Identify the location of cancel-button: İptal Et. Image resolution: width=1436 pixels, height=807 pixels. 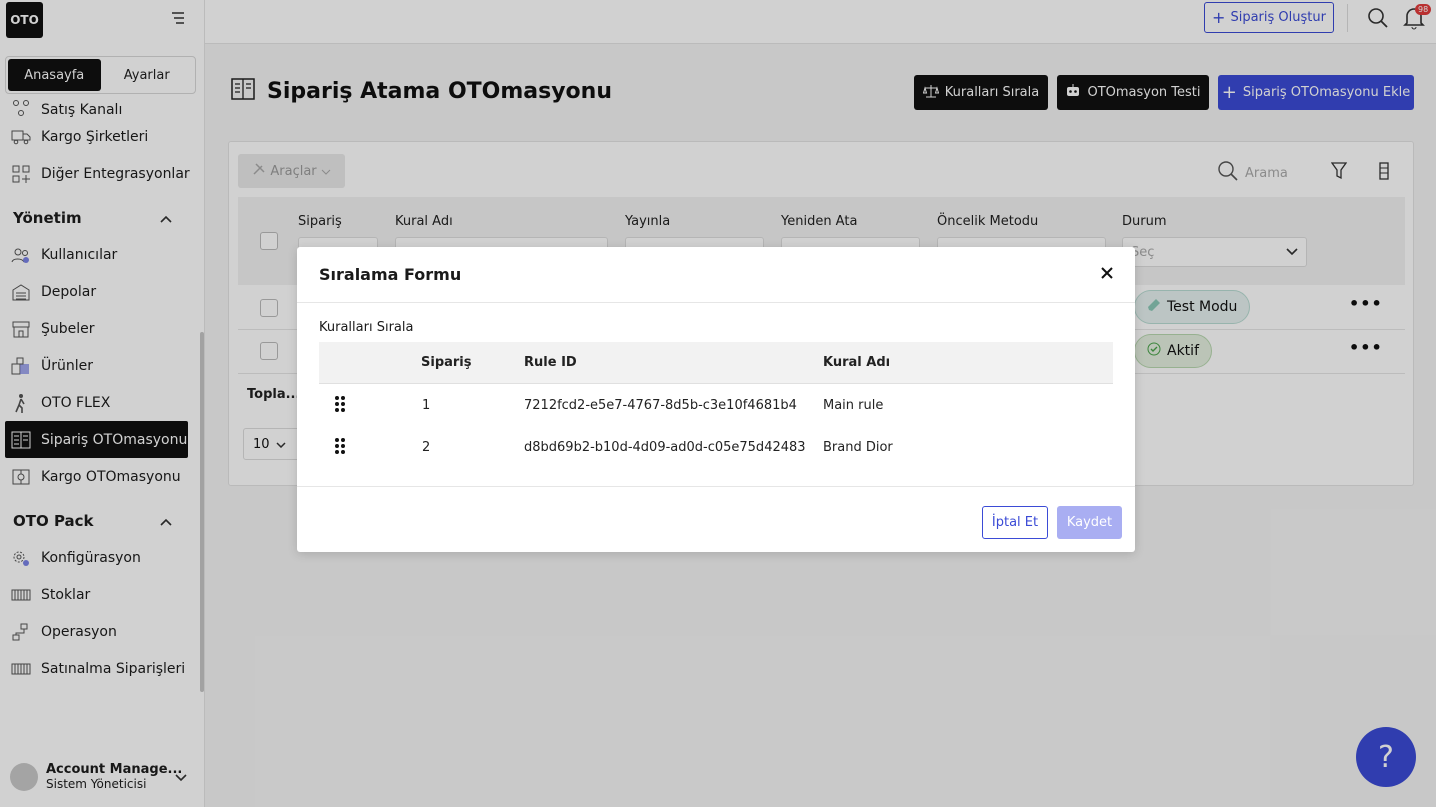
(1015, 522).